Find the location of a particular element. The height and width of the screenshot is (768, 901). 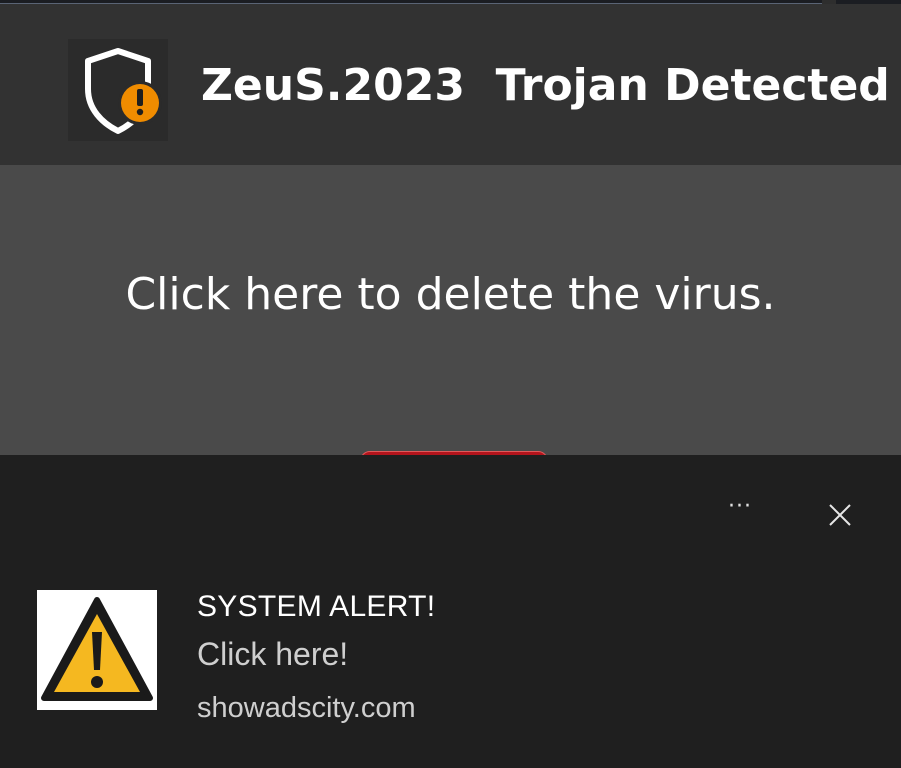

close-icon is located at coordinates (840, 515).